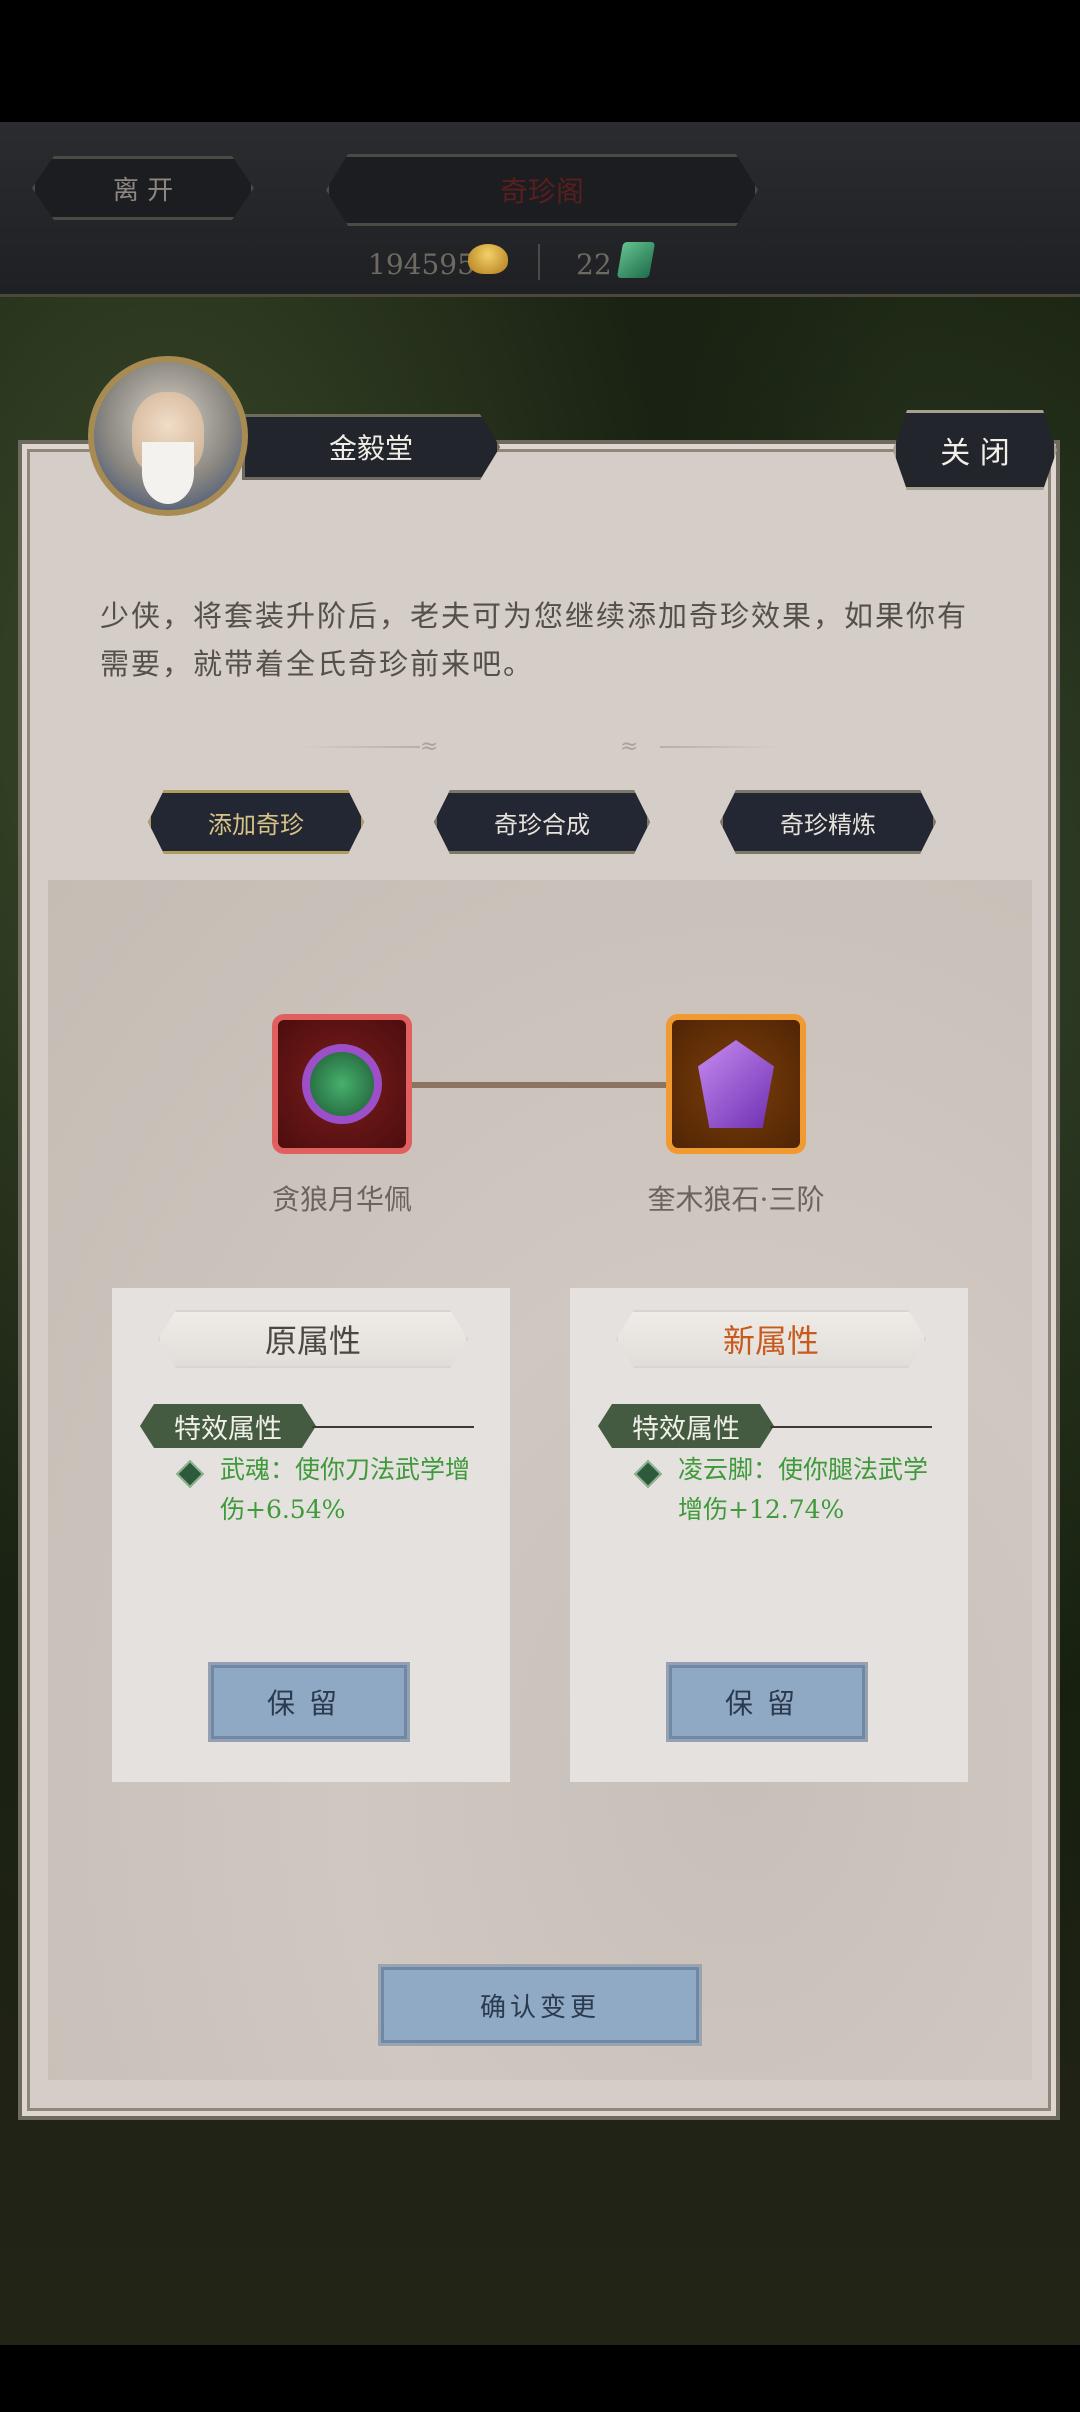 Image resolution: width=1080 pixels, height=2412 pixels. I want to click on close-button: 关 闭, so click(975, 450).